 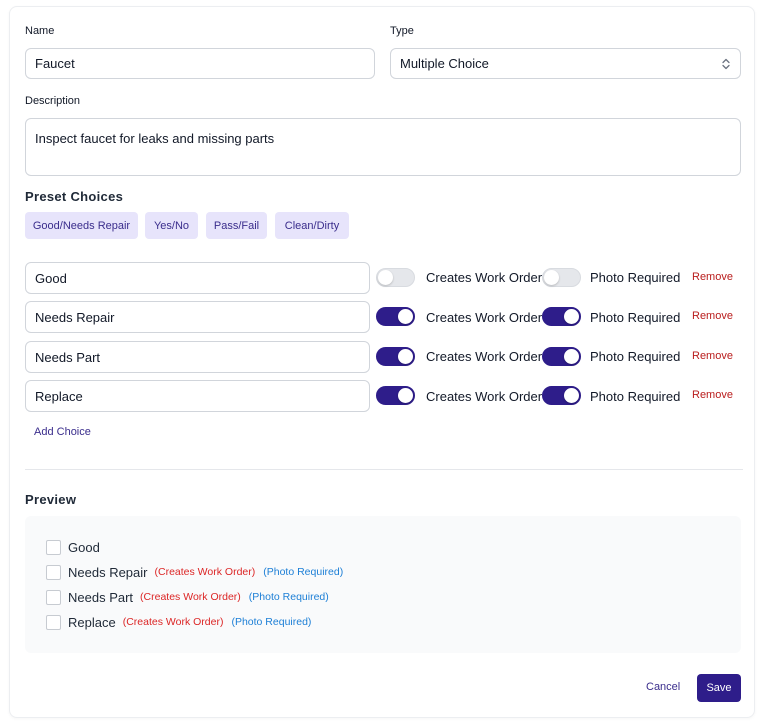 What do you see at coordinates (40, 31) in the screenshot?
I see `name-label: Name` at bounding box center [40, 31].